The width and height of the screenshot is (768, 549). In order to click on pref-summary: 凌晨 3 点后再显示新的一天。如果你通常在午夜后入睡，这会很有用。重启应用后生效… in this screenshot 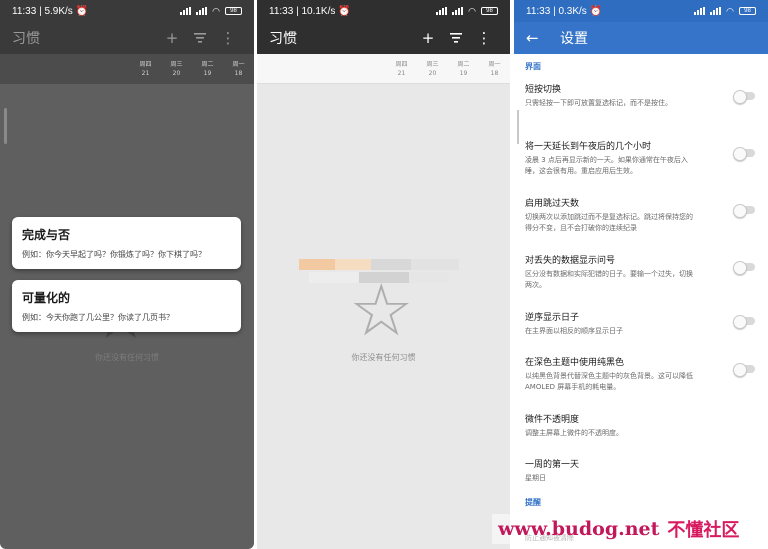, I will do `click(606, 165)`.